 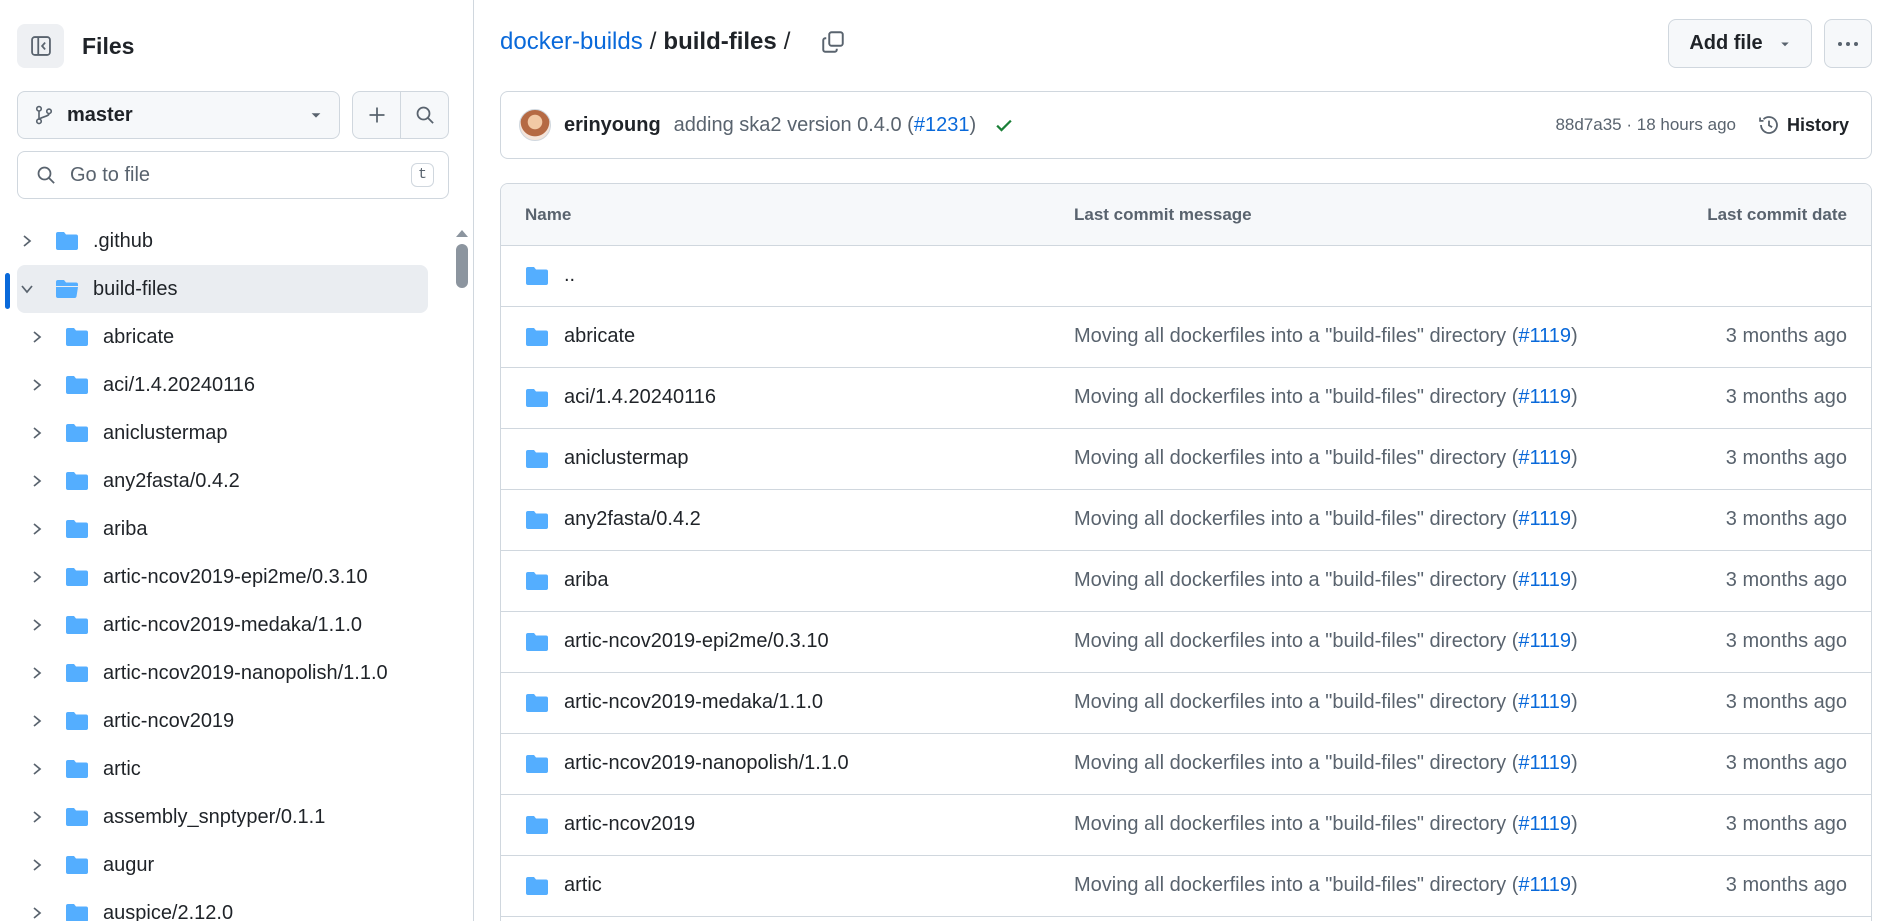 I want to click on sidebar-tree-item-label: artic-ncov2019, so click(x=169, y=720).